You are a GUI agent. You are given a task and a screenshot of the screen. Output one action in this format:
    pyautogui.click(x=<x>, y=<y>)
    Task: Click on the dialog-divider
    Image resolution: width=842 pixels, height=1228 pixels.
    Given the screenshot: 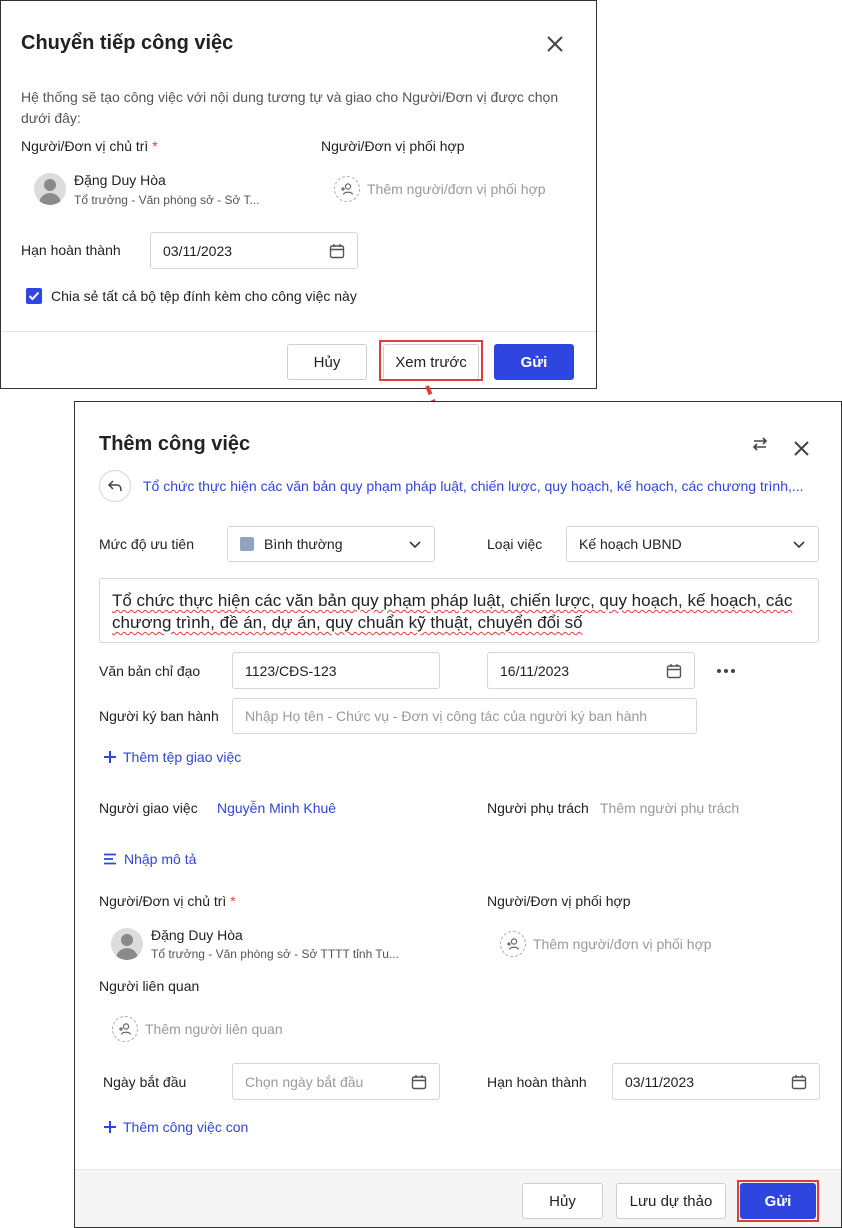 What is the action you would take?
    pyautogui.click(x=298, y=331)
    